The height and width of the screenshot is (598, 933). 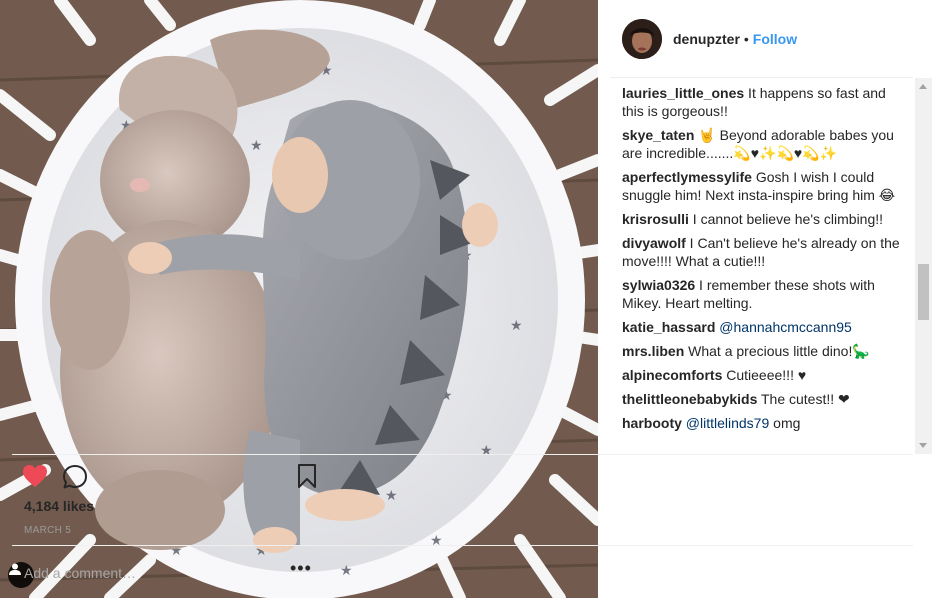 I want to click on comment-text: What a precious little dino!🦕, so click(x=777, y=351).